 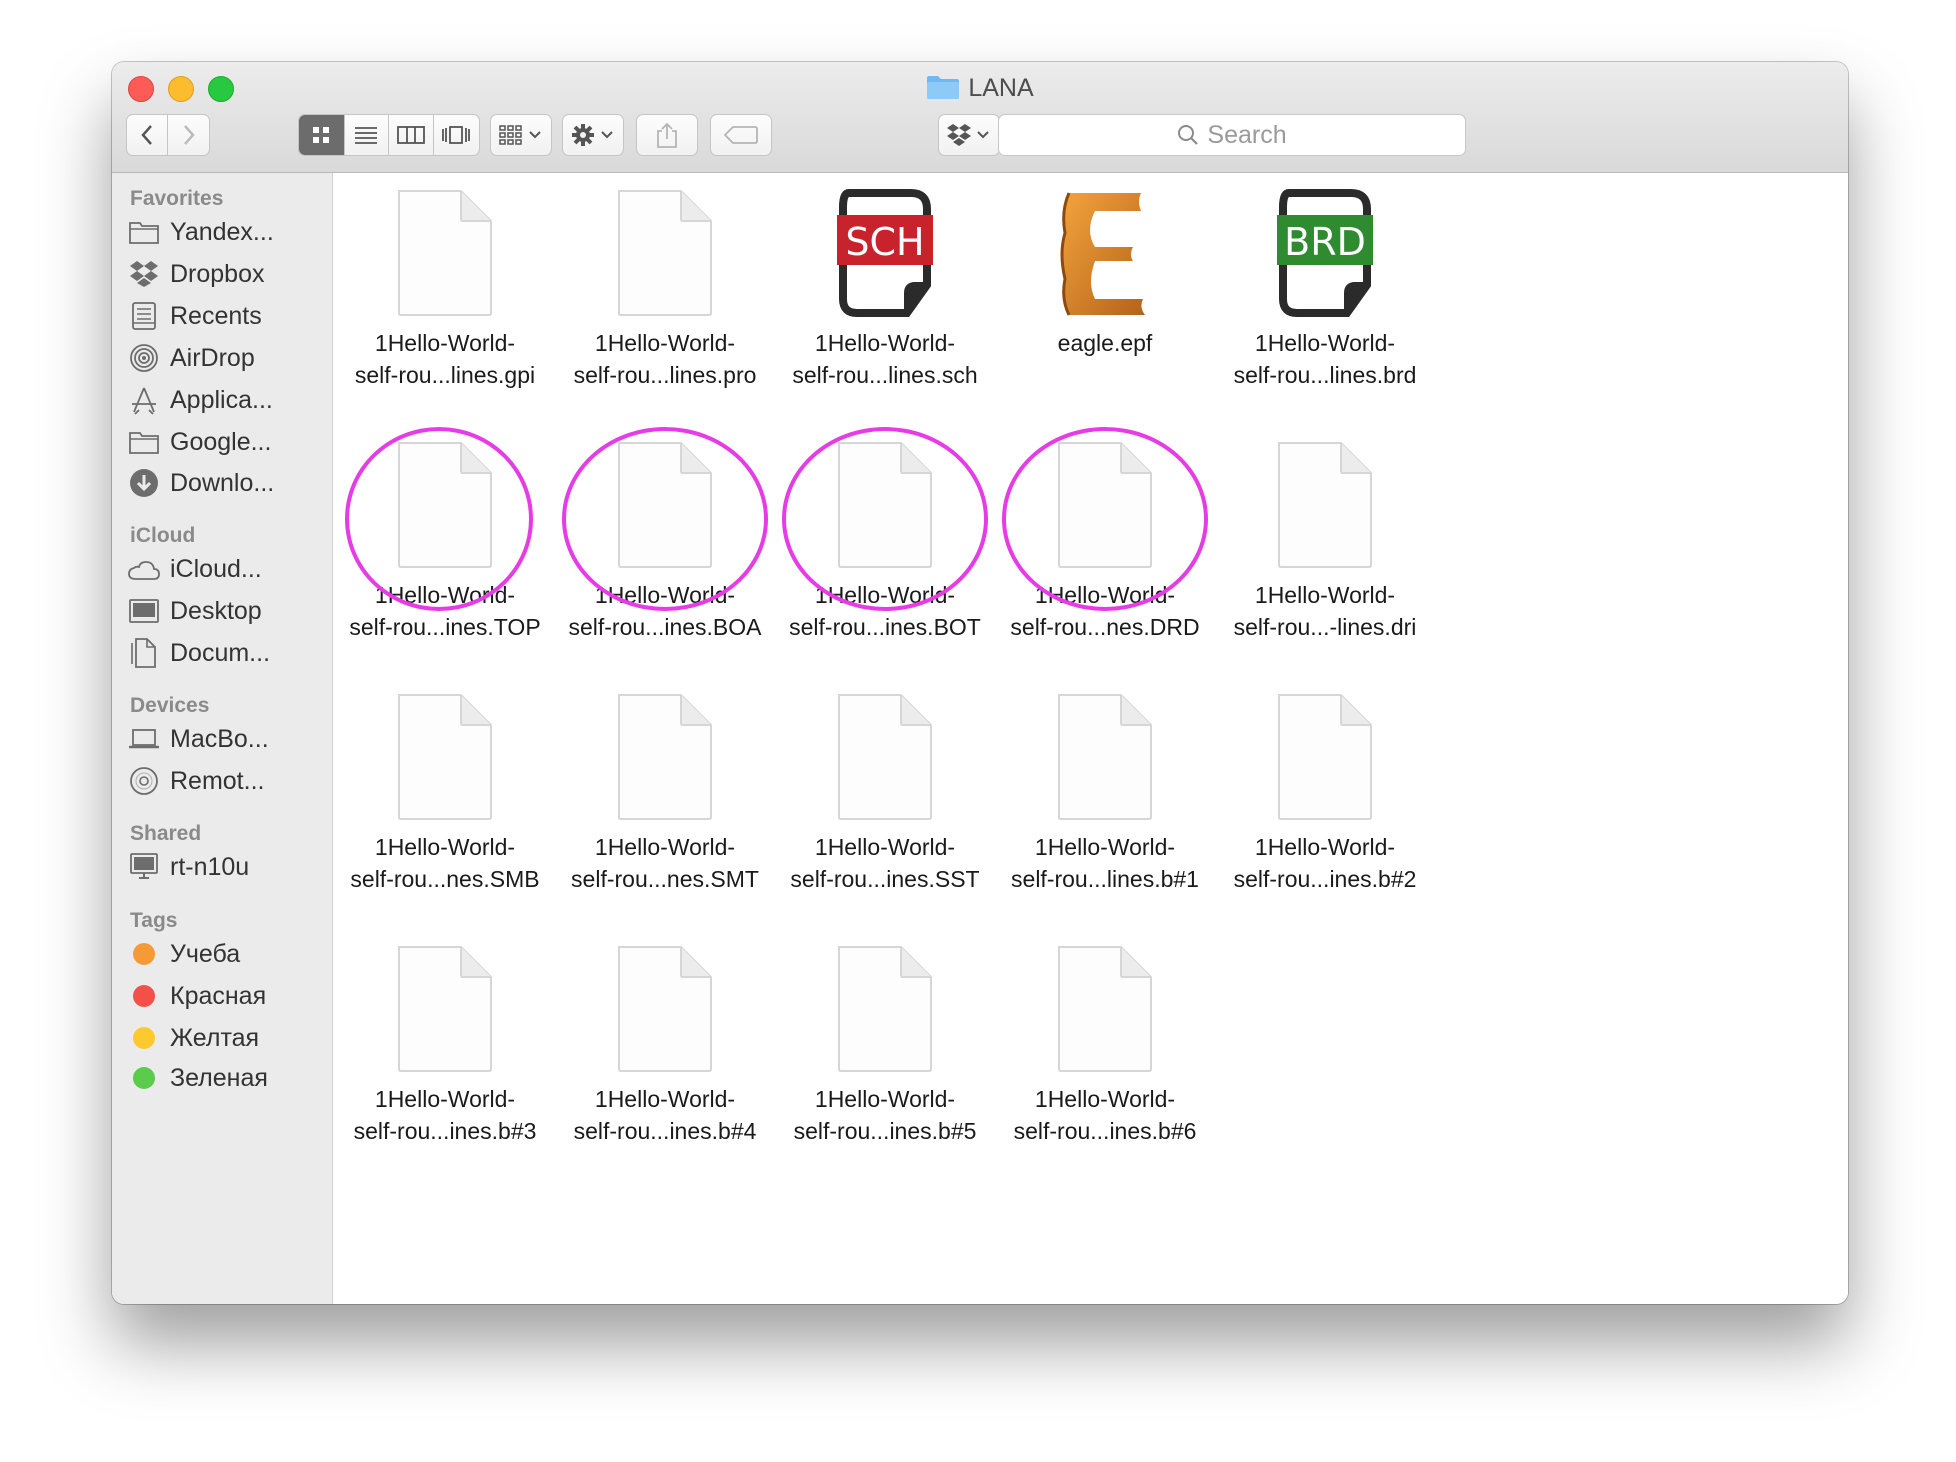 What do you see at coordinates (1105, 254) in the screenshot?
I see `eagle-app-icon` at bounding box center [1105, 254].